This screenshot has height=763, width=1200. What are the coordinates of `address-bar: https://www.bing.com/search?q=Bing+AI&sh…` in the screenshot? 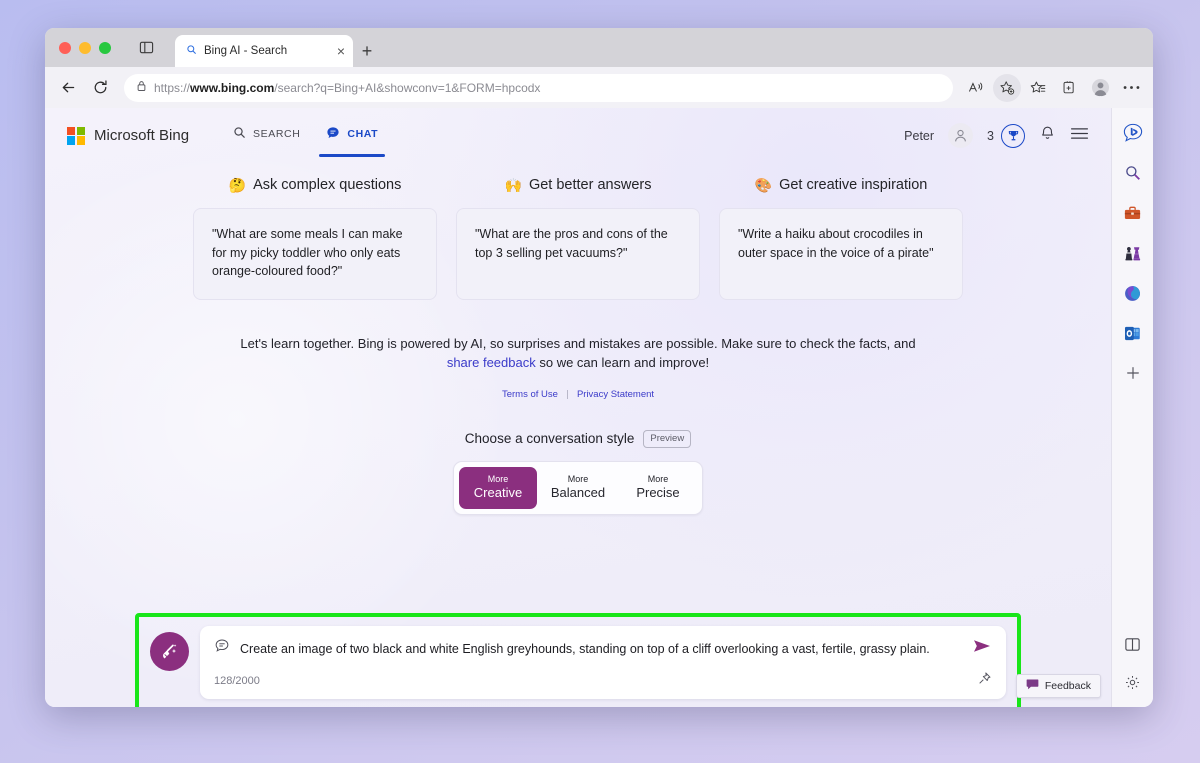 It's located at (538, 87).